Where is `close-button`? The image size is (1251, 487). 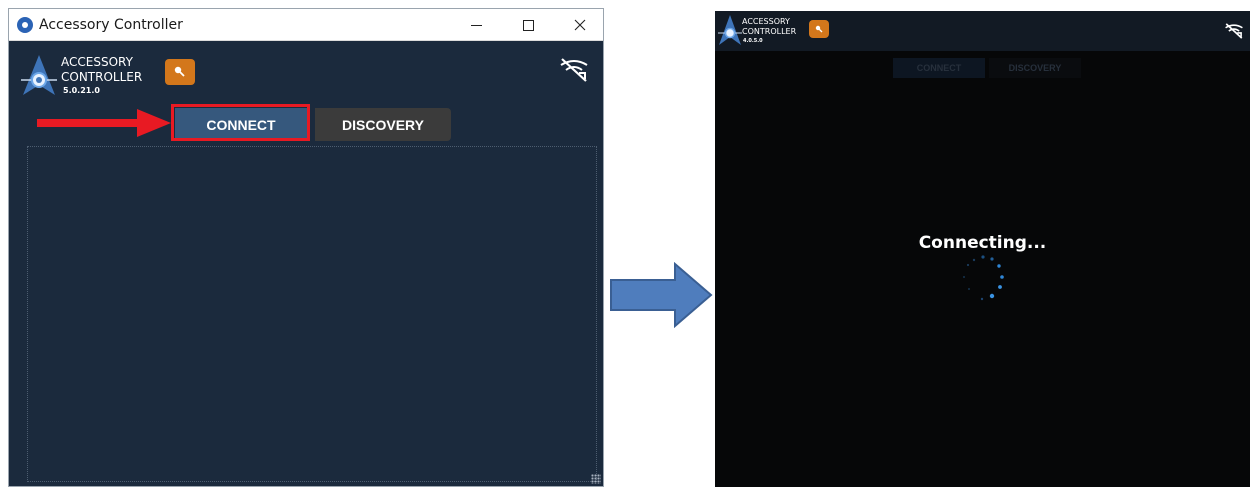
close-button is located at coordinates (580, 25).